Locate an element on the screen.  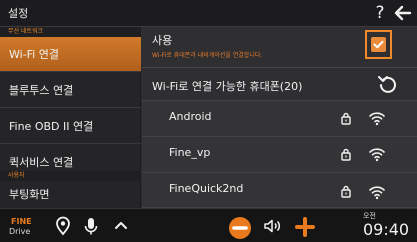
checkmark-icon is located at coordinates (378, 44).